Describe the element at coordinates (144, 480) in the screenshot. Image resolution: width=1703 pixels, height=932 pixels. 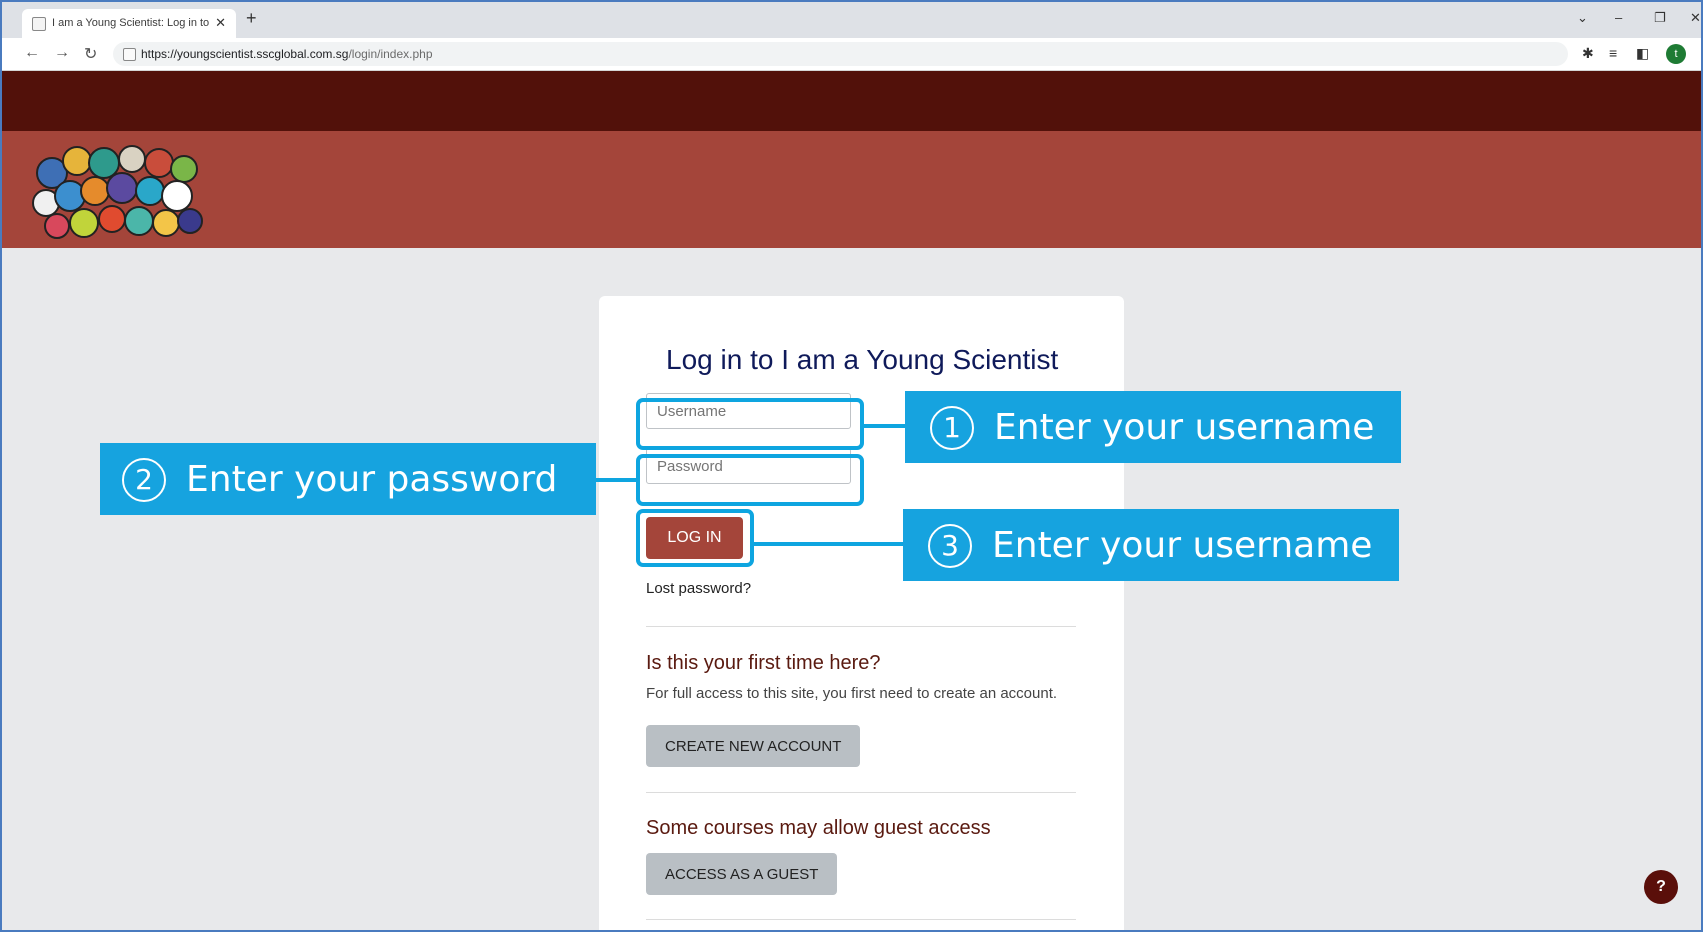
I see `step-number-badge: 2` at that location.